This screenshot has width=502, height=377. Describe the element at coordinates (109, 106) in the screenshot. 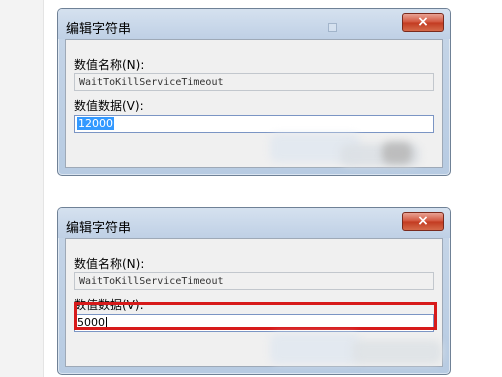

I see `value-data-label: 数值数据(V):` at that location.